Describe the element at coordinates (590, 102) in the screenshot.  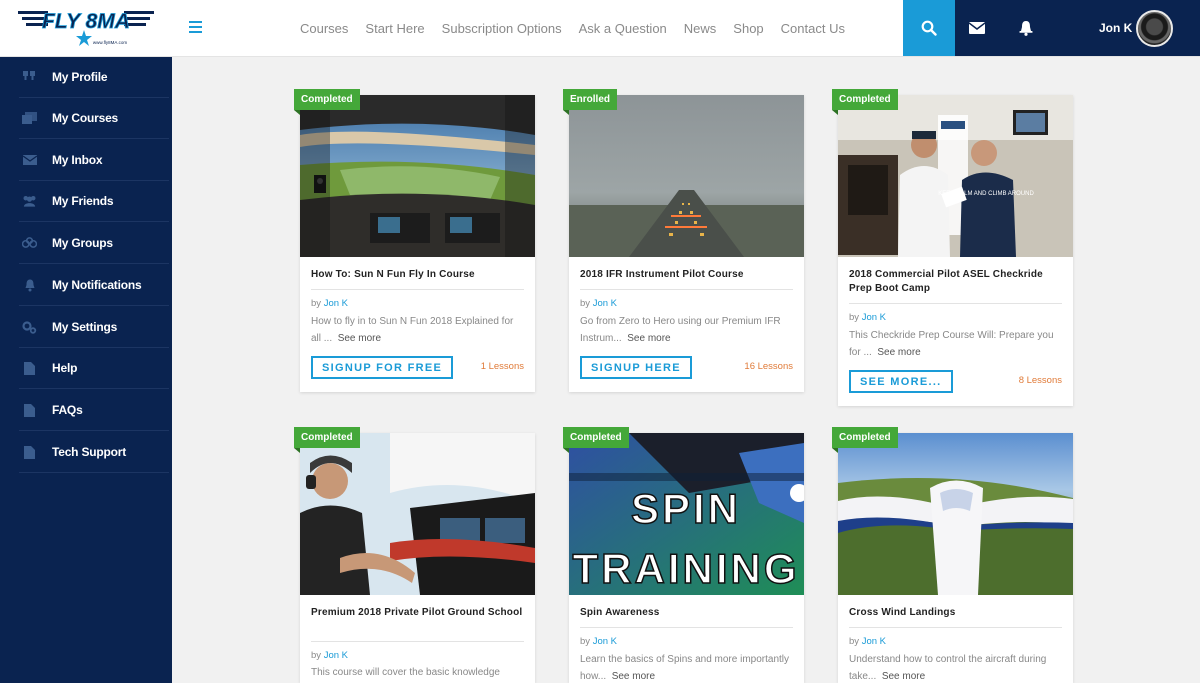
I see `status-badge: Enrolled` at that location.